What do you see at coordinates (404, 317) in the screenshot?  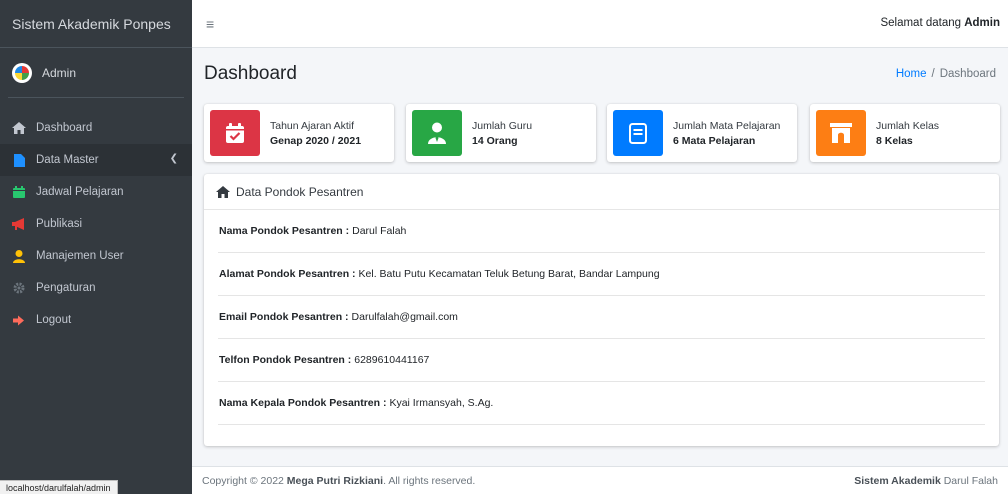 I see `info-value: Darulfalah@gmail.com` at bounding box center [404, 317].